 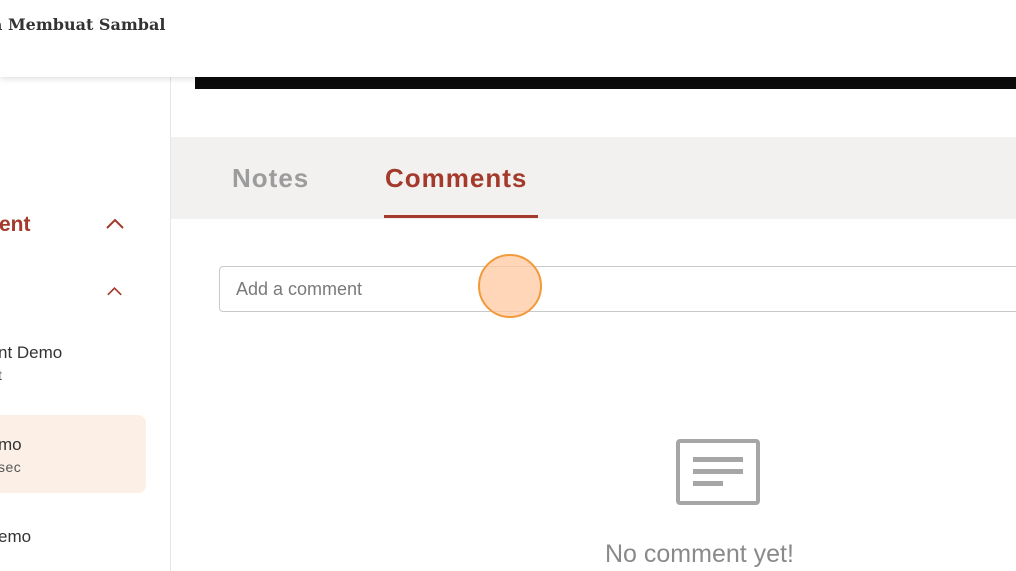 What do you see at coordinates (31, 352) in the screenshot?
I see `lesson-title: nt Demo` at bounding box center [31, 352].